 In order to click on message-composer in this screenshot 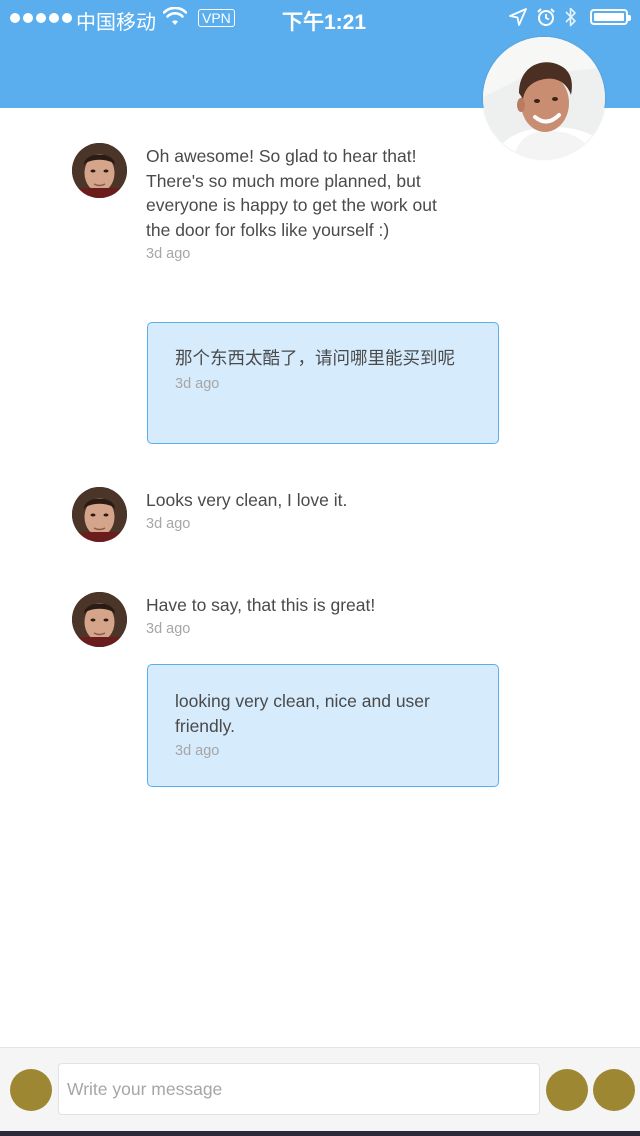, I will do `click(320, 1091)`.